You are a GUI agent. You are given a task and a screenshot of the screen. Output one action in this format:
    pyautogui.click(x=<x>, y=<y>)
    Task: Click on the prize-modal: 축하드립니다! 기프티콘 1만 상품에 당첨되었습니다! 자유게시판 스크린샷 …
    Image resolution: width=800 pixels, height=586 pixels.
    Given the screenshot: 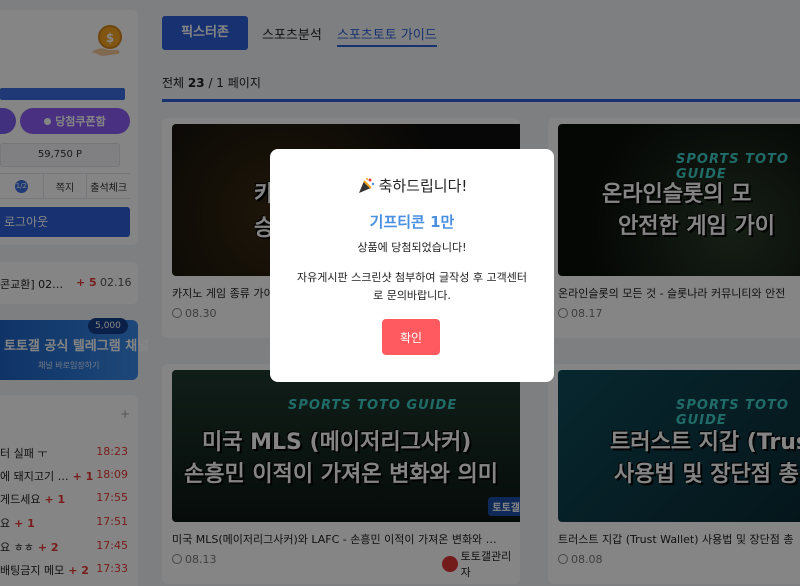 What is the action you would take?
    pyautogui.click(x=412, y=265)
    